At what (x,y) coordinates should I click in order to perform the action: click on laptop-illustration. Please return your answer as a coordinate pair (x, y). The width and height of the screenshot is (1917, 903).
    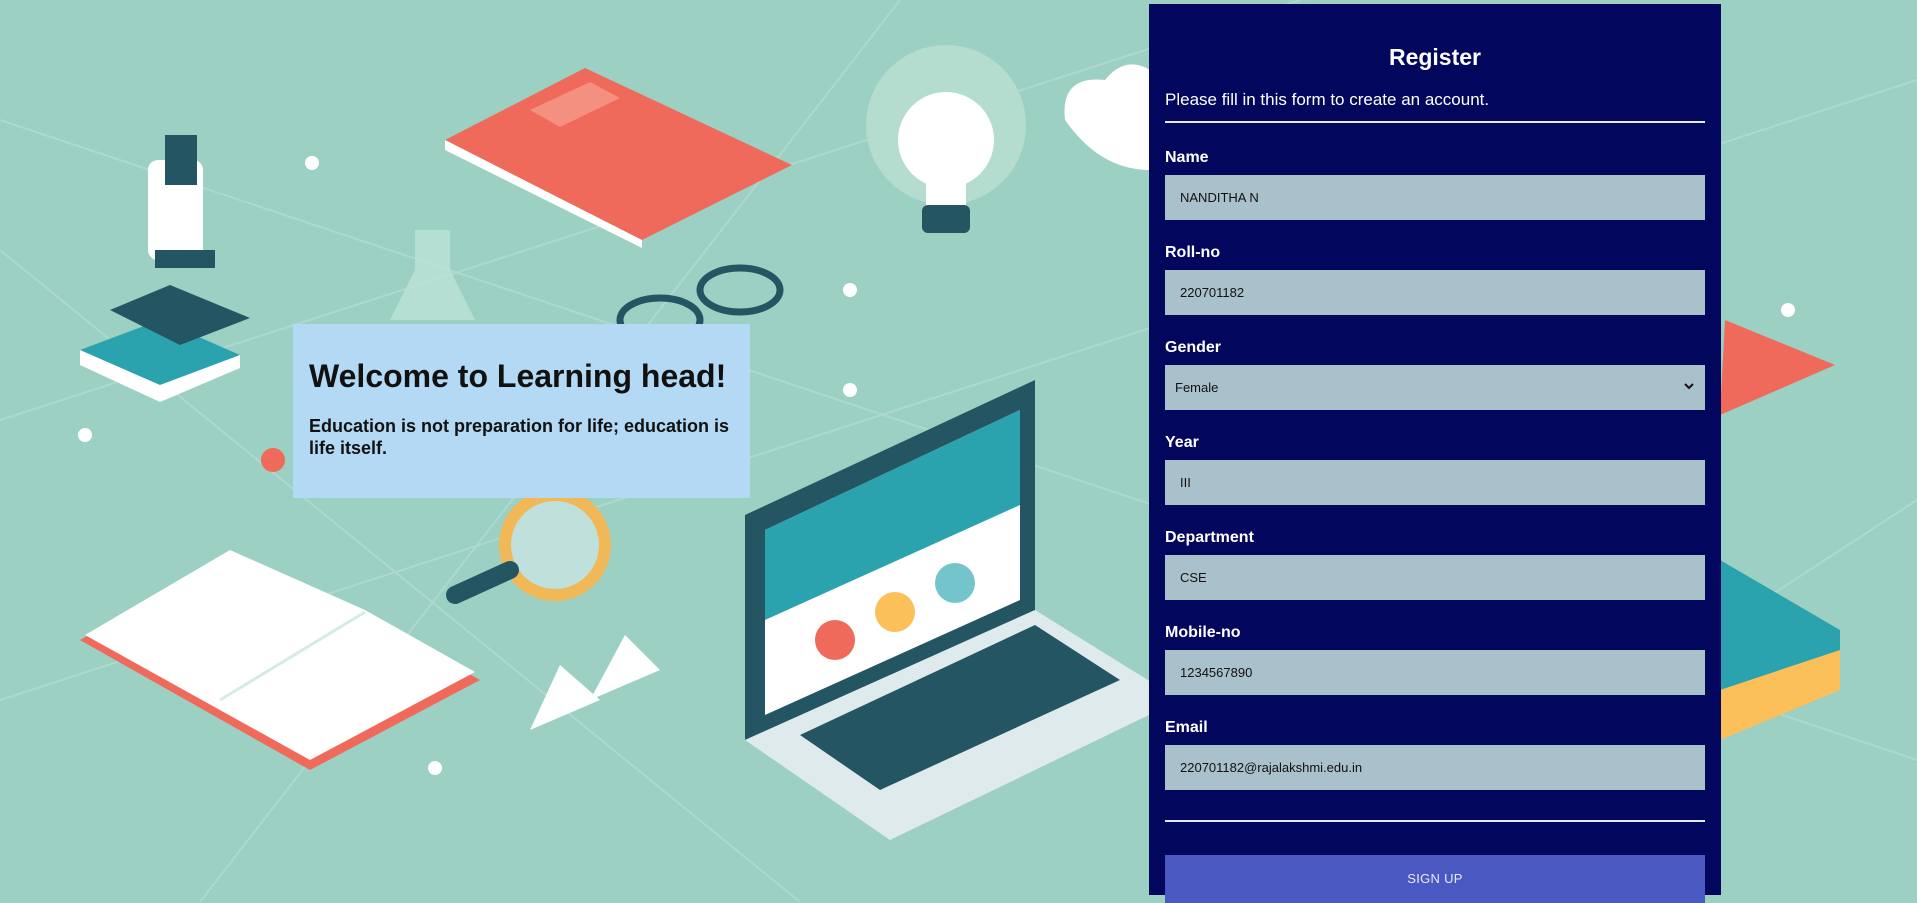
    Looking at the image, I should click on (962, 610).